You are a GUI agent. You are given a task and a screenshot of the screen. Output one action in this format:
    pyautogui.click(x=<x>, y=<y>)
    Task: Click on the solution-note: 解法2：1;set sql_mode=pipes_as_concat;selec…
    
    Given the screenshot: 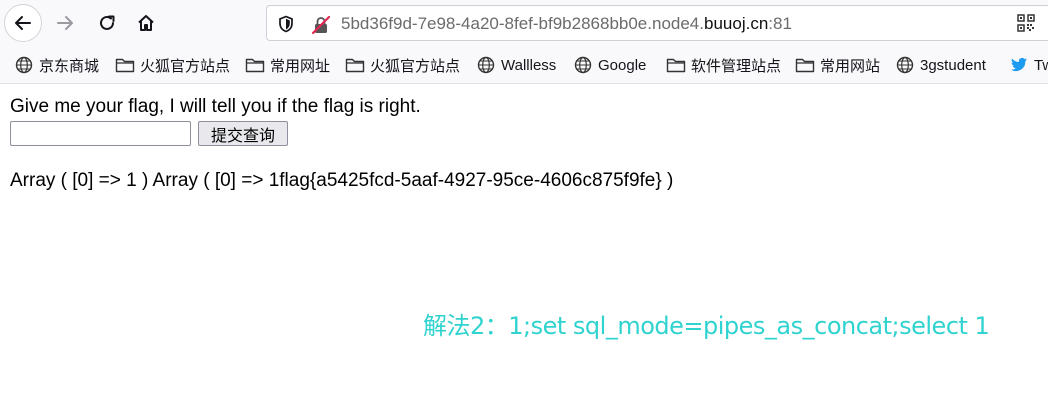 What is the action you would take?
    pyautogui.click(x=706, y=326)
    